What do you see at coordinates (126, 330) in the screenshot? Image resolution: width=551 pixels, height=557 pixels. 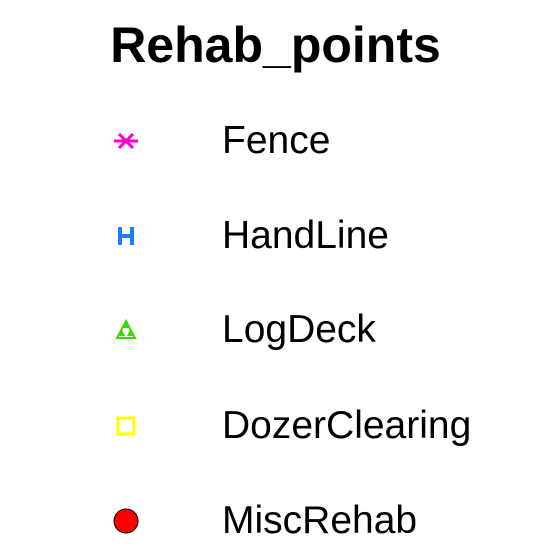 I see `green-triangle-icon` at bounding box center [126, 330].